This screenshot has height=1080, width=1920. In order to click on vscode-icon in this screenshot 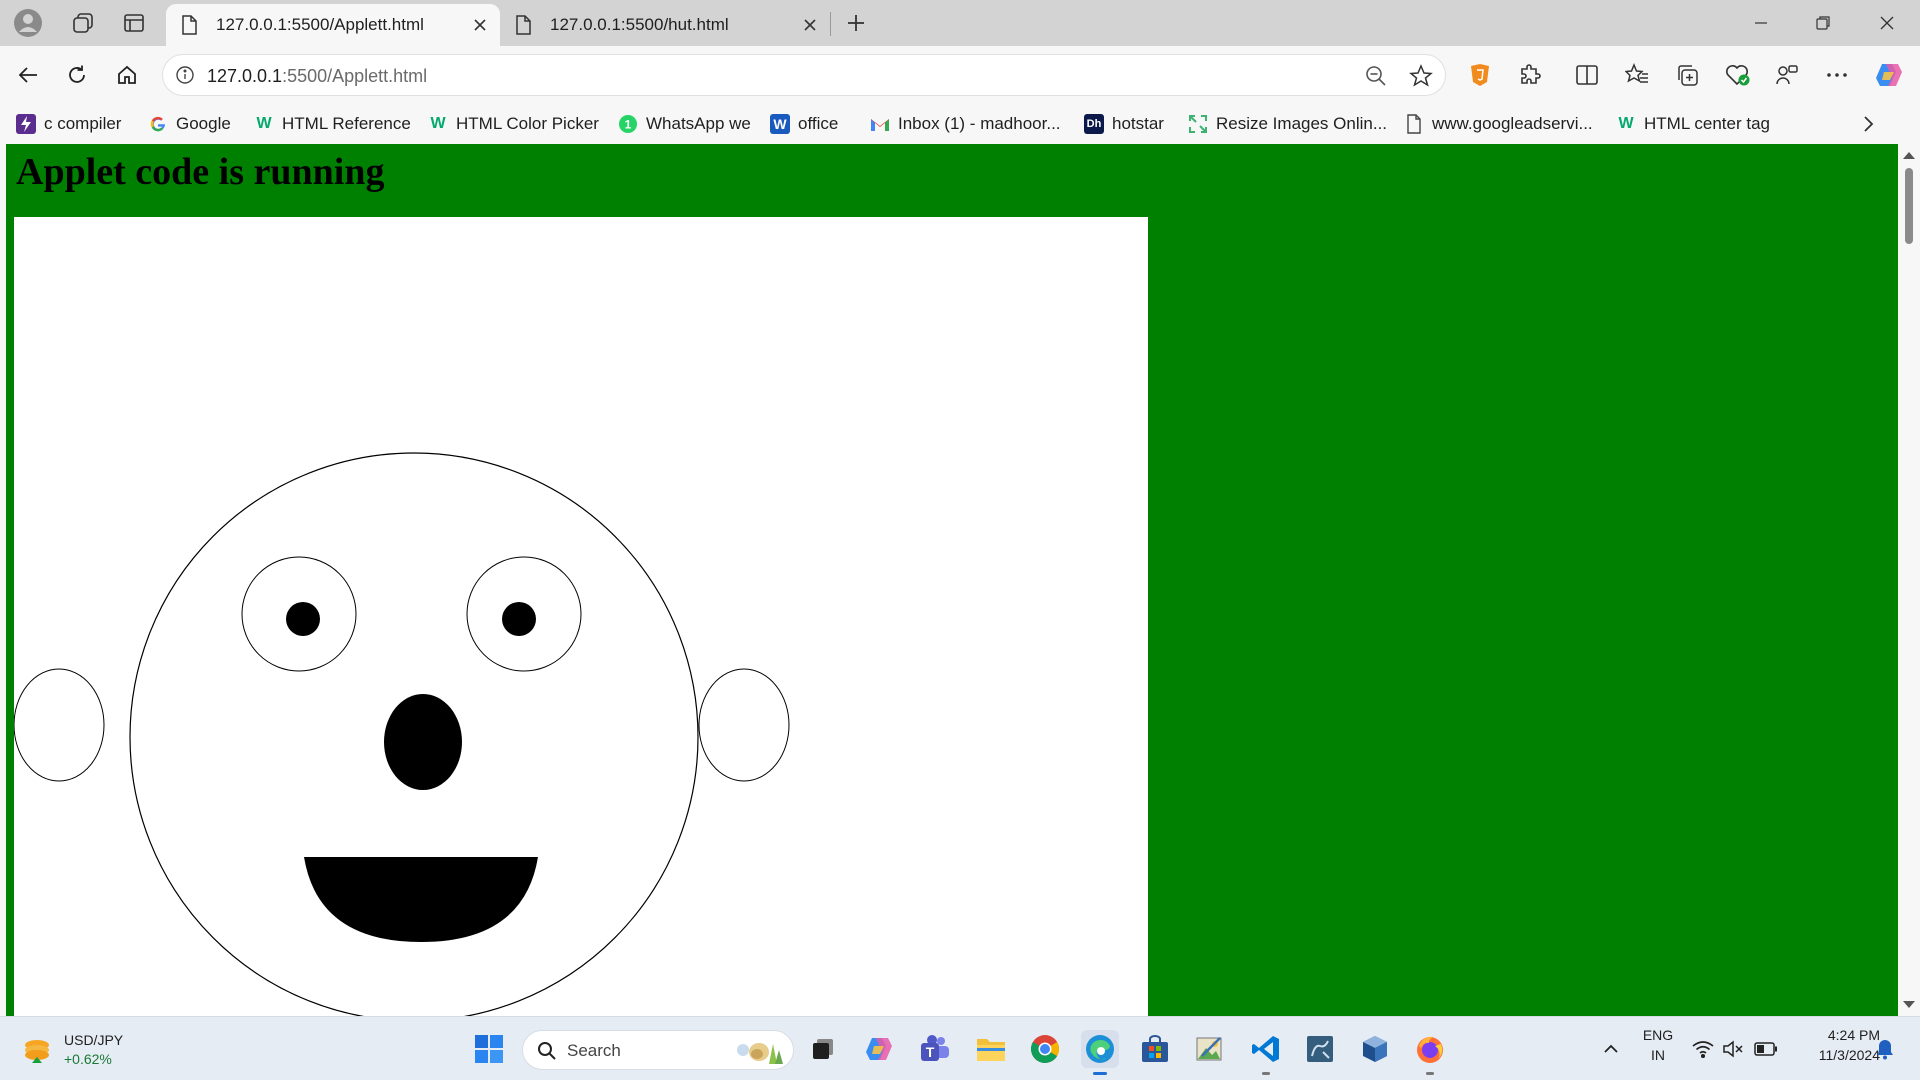, I will do `click(1266, 1052)`.